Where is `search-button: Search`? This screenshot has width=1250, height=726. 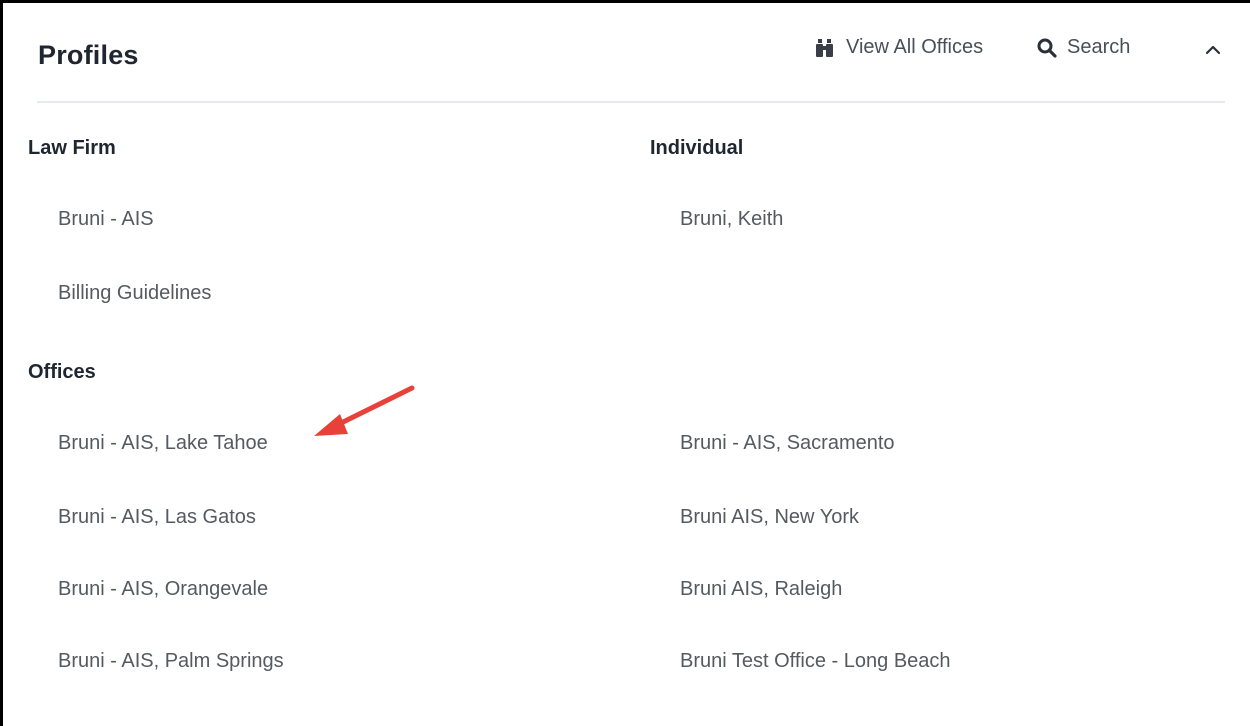
search-button: Search is located at coordinates (1083, 47).